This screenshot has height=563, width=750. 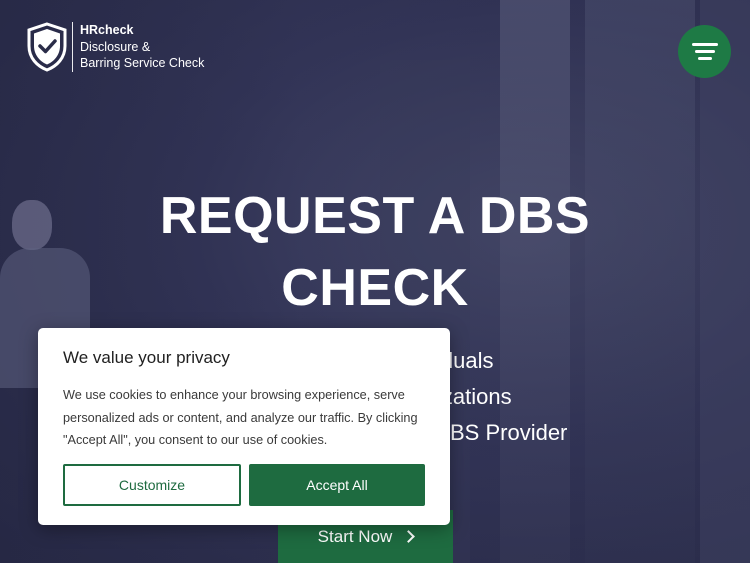 I want to click on logo-line2: Disclosure &, so click(x=115, y=46).